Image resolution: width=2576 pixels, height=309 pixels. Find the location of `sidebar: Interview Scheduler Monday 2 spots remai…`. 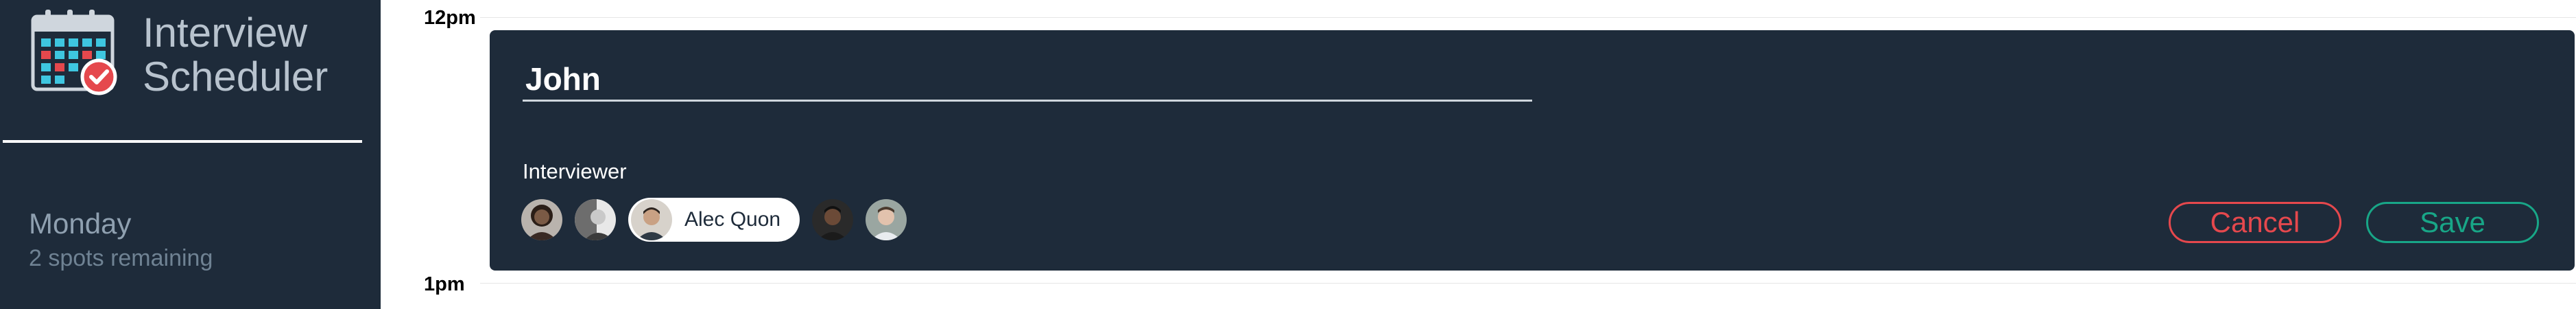

sidebar: Interview Scheduler Monday 2 spots remai… is located at coordinates (190, 154).